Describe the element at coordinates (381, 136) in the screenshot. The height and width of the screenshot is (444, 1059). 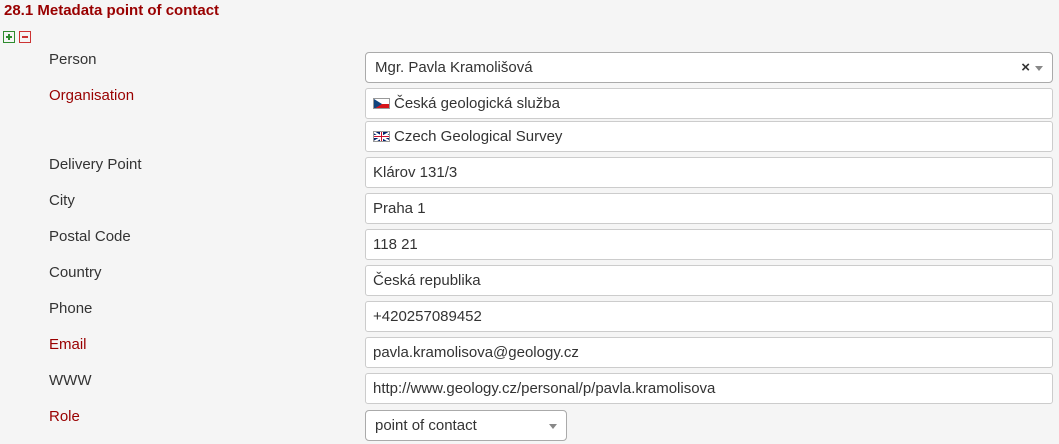
I see `uk-flag-icon` at that location.